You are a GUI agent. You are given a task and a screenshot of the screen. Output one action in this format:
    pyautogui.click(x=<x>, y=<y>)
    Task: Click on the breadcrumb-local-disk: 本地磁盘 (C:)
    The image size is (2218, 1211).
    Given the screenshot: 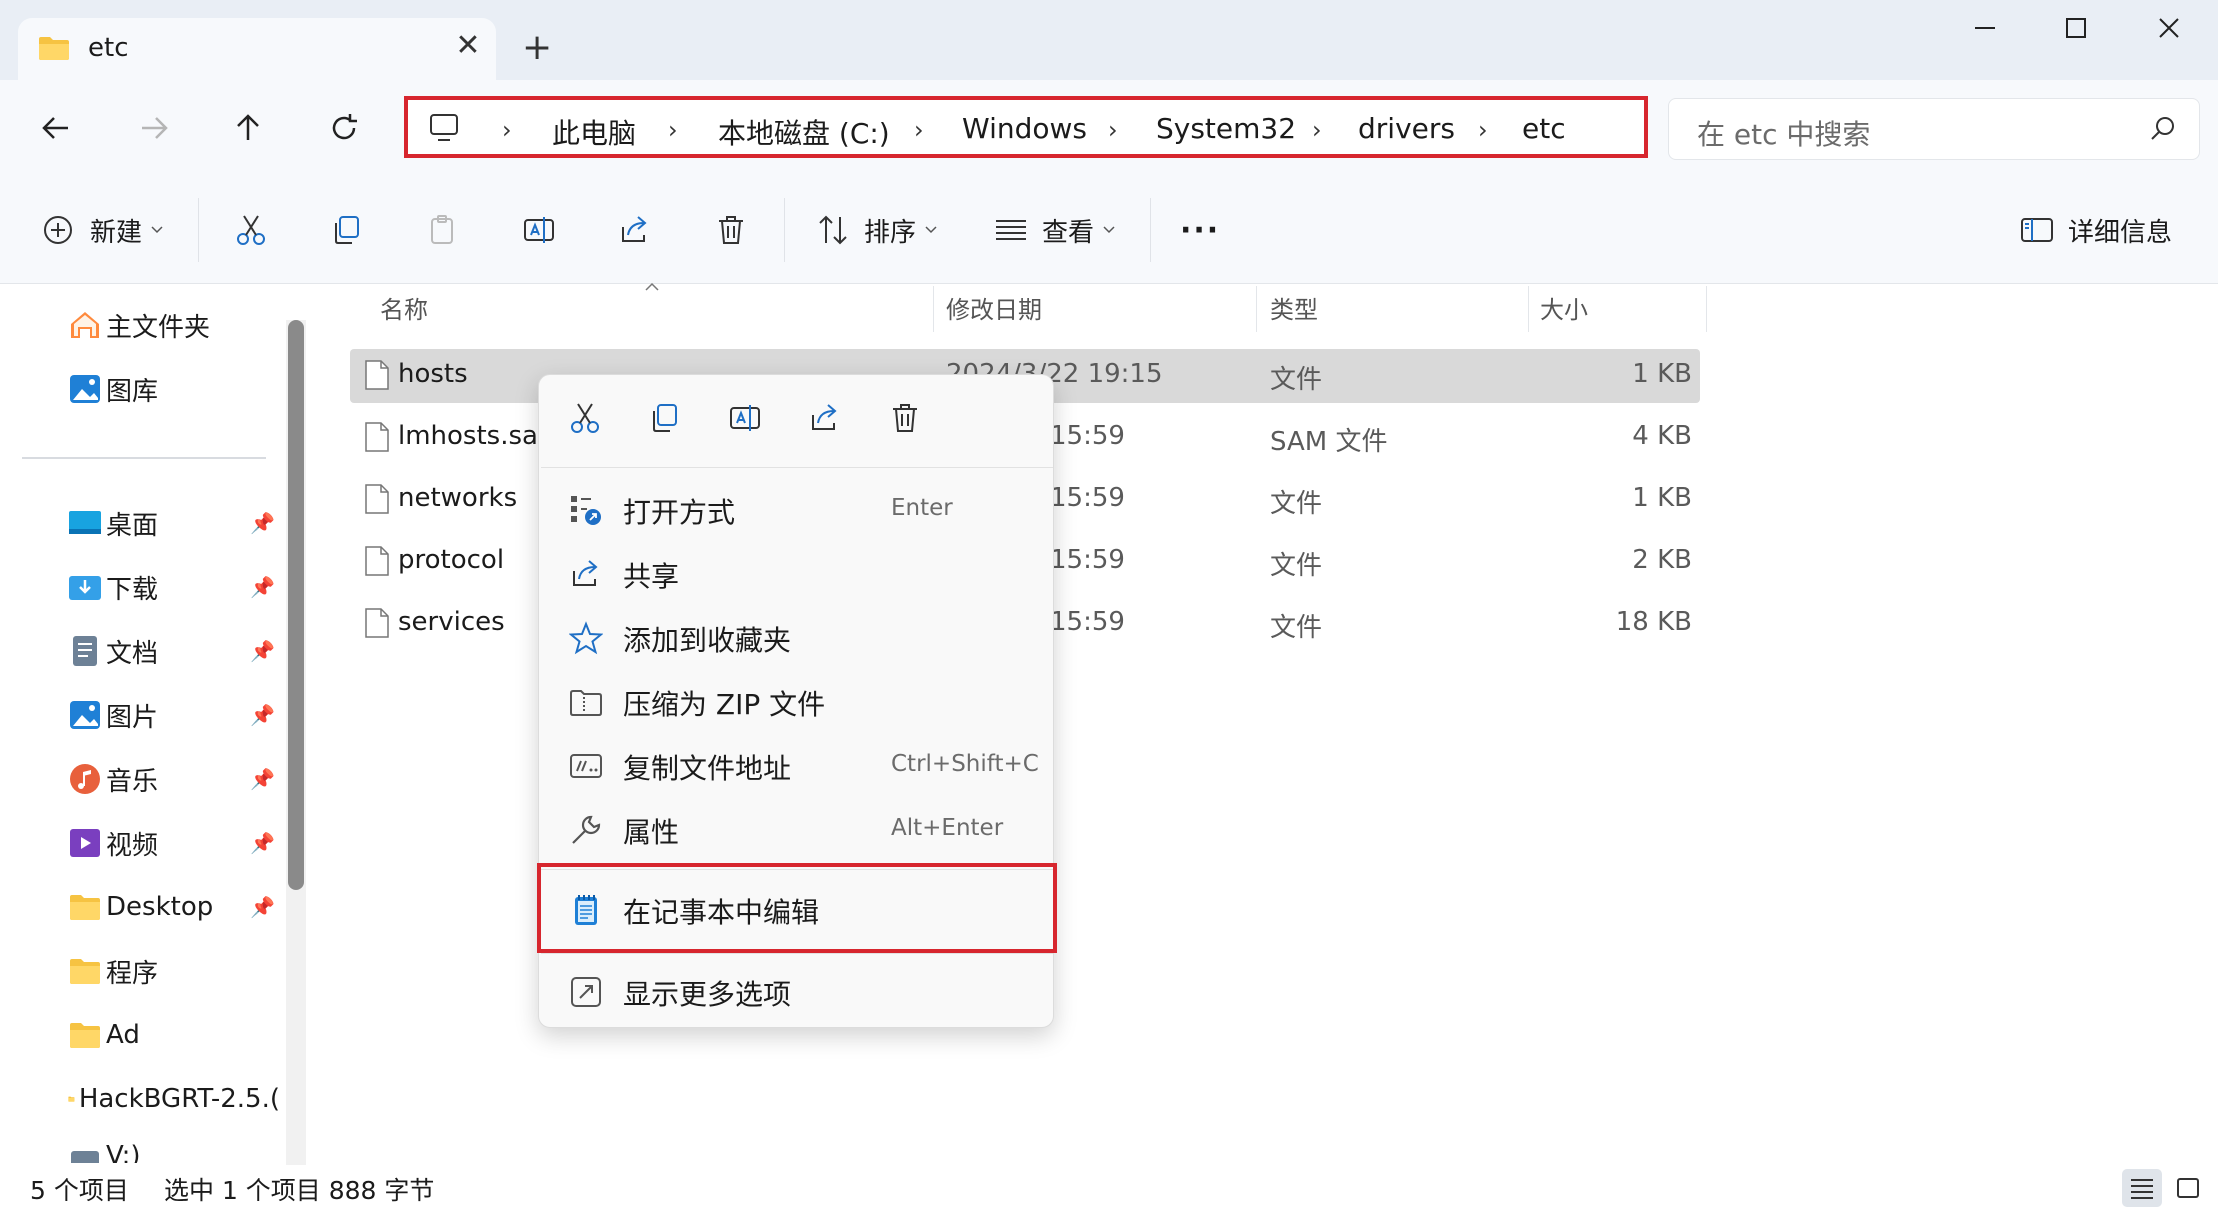 What is the action you would take?
    pyautogui.click(x=804, y=132)
    